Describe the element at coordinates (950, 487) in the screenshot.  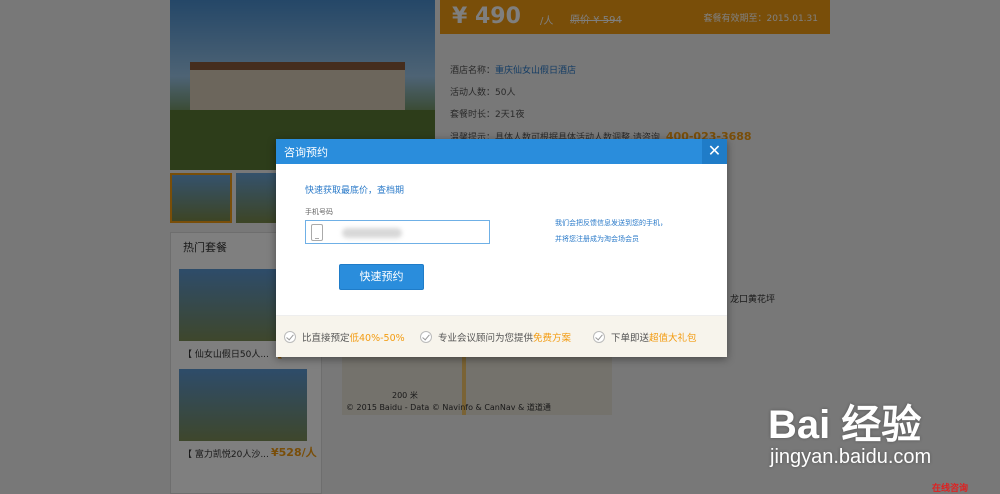
I see `online-chat-link: 在线咨询` at that location.